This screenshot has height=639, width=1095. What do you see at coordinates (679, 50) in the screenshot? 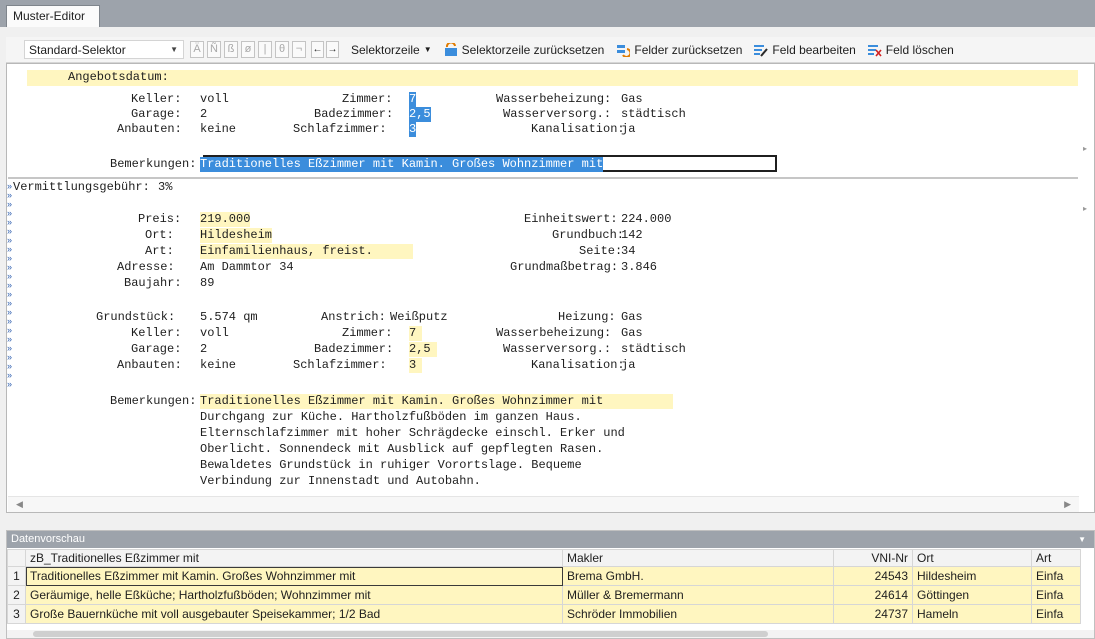
I see `reset-fields-button: Felder zurücksetzen` at bounding box center [679, 50].